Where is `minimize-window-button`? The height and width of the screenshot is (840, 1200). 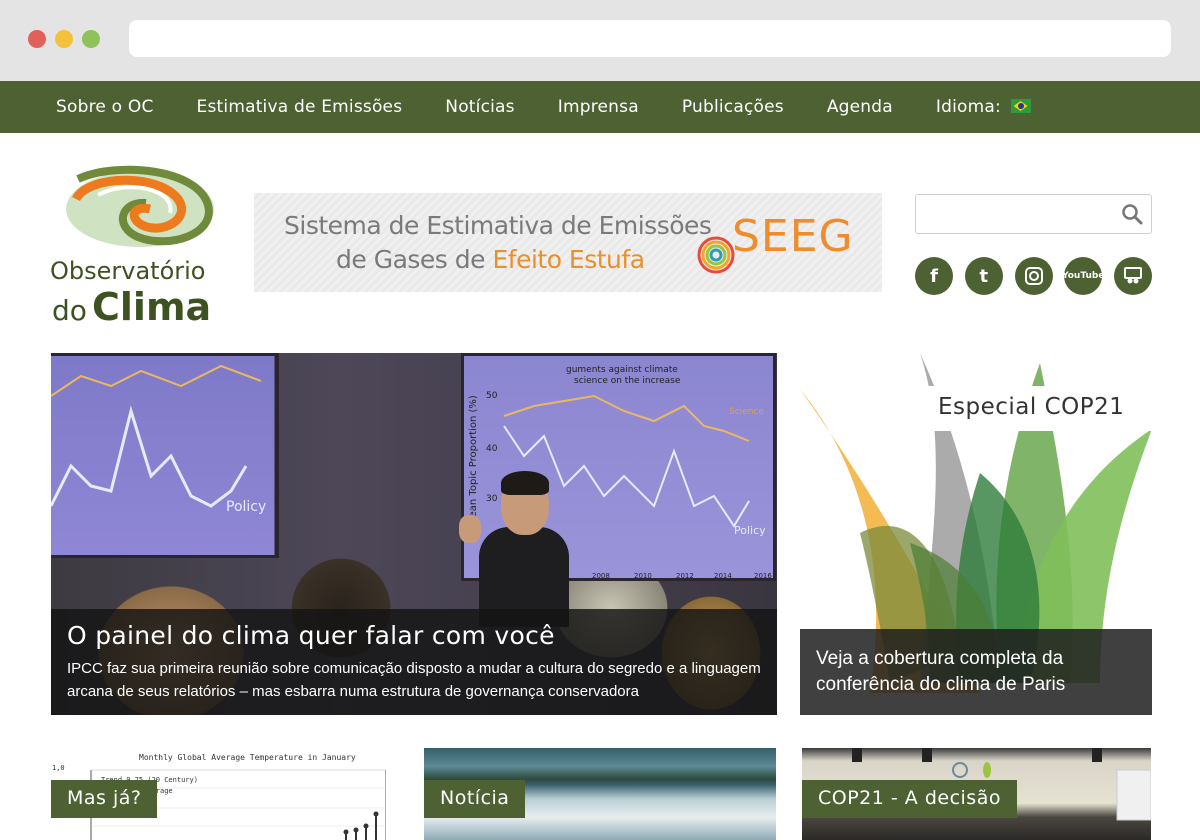
minimize-window-button is located at coordinates (64, 39).